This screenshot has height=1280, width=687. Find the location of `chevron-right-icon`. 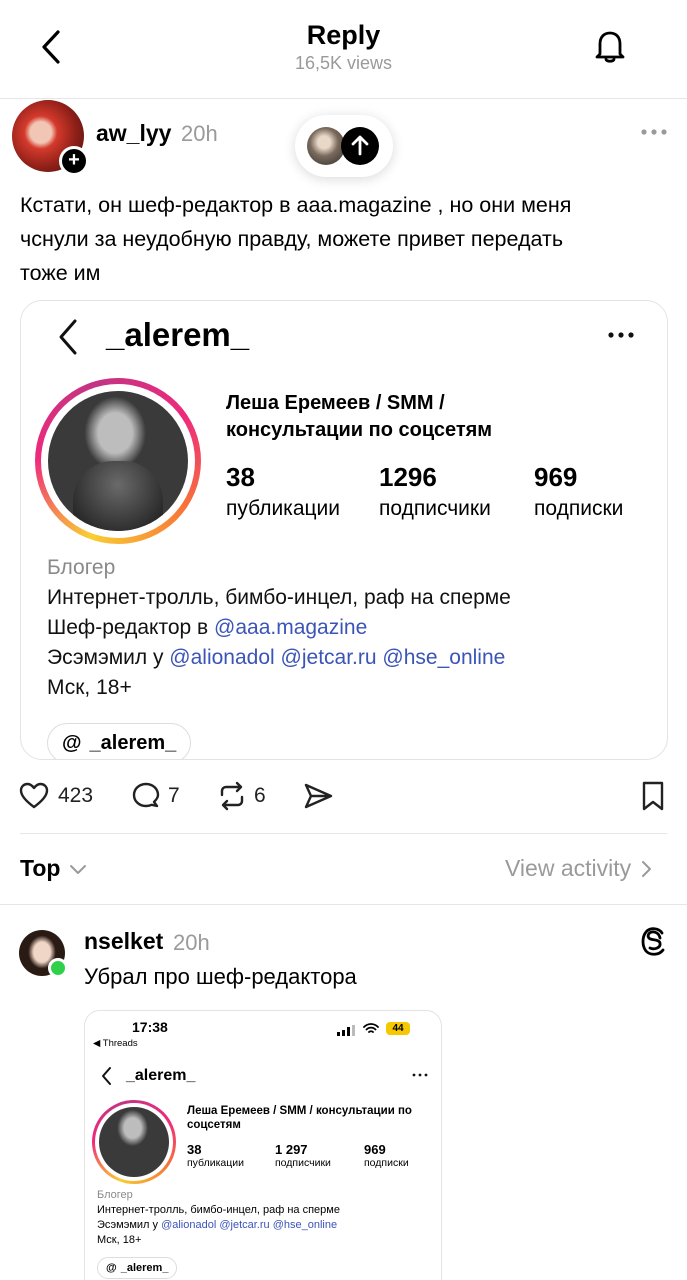

chevron-right-icon is located at coordinates (647, 868).